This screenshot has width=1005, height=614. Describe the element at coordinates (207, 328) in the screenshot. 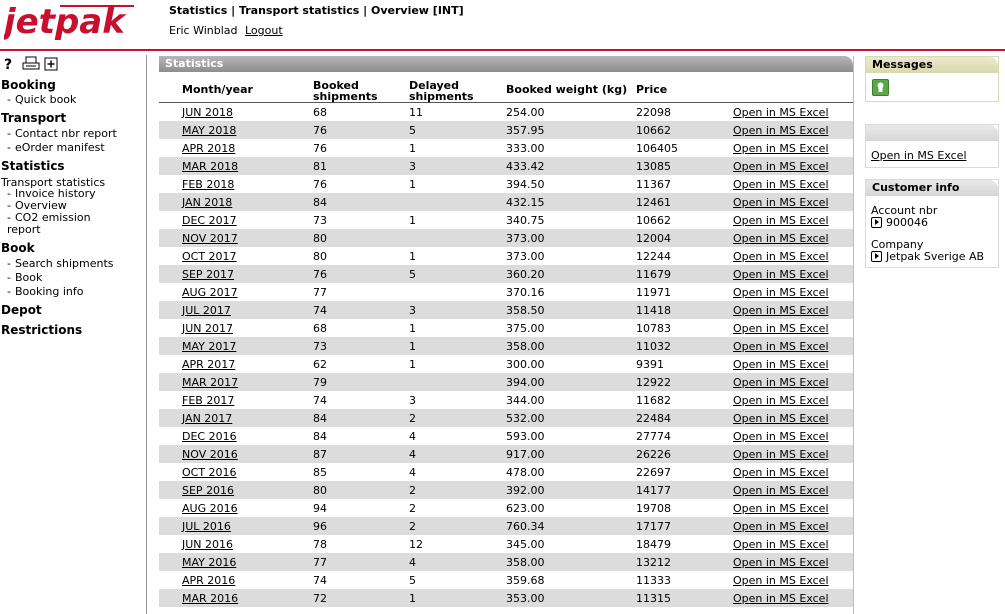

I see `month-link: JUN 2017` at that location.